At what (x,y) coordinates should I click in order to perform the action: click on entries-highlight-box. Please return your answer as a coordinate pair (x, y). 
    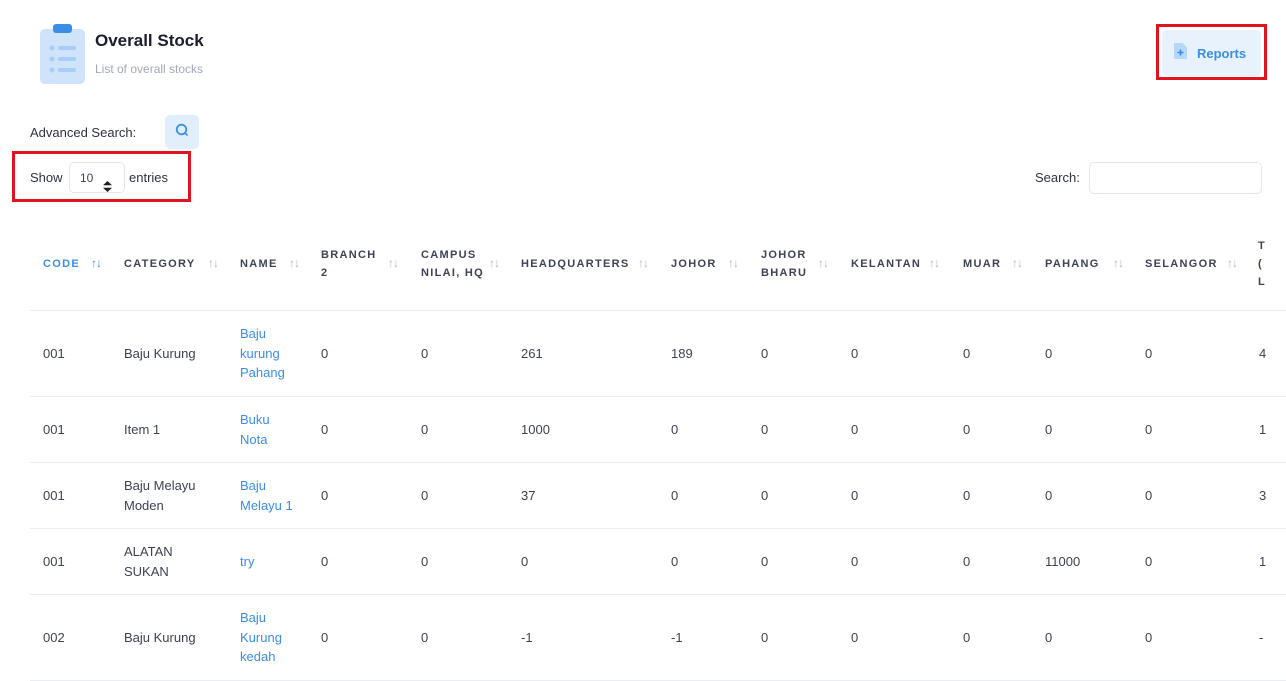
    Looking at the image, I should click on (101, 176).